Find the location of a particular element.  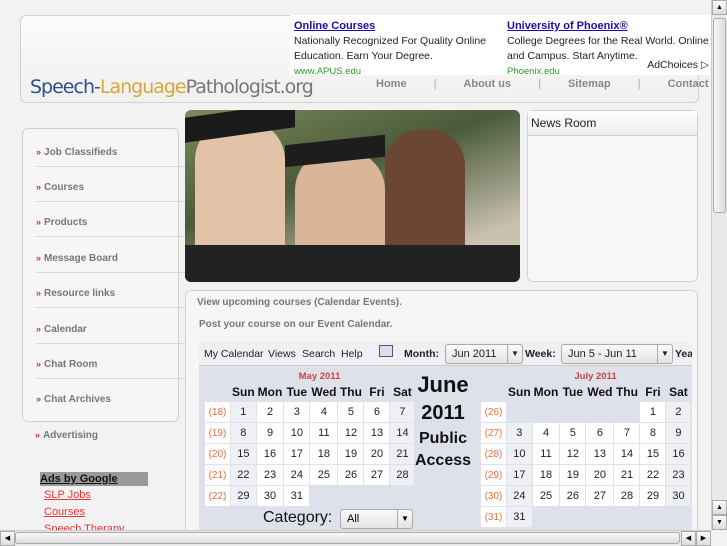

week-number: (30) is located at coordinates (493, 496).